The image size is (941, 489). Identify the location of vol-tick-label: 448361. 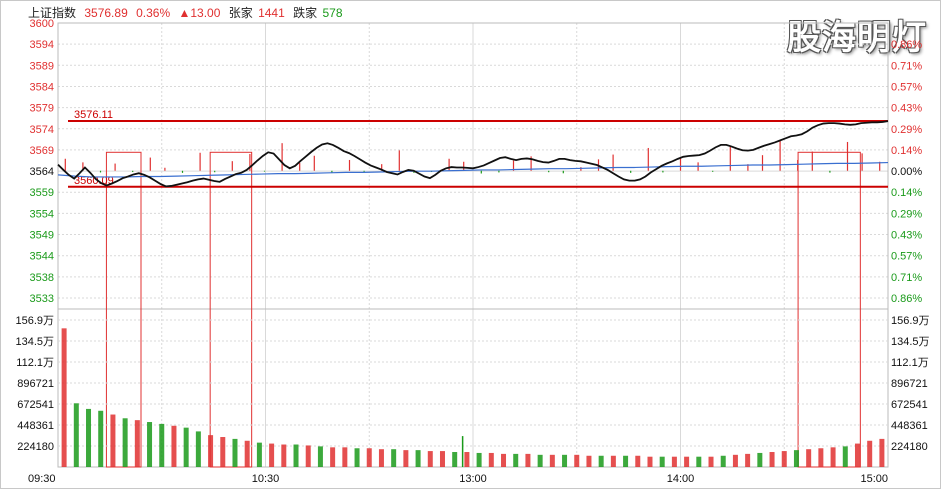
(35, 426).